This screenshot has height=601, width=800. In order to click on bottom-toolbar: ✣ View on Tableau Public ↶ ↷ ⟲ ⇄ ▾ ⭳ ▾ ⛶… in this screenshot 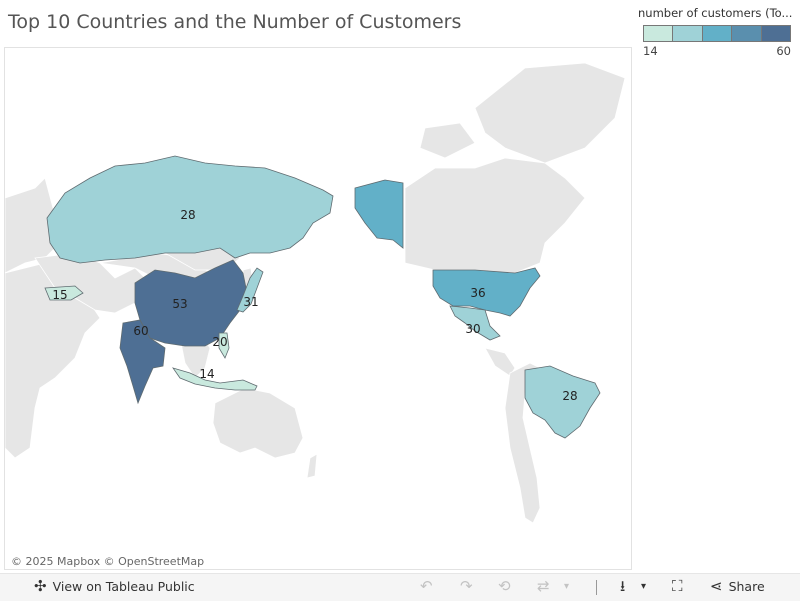, I will do `click(400, 587)`.